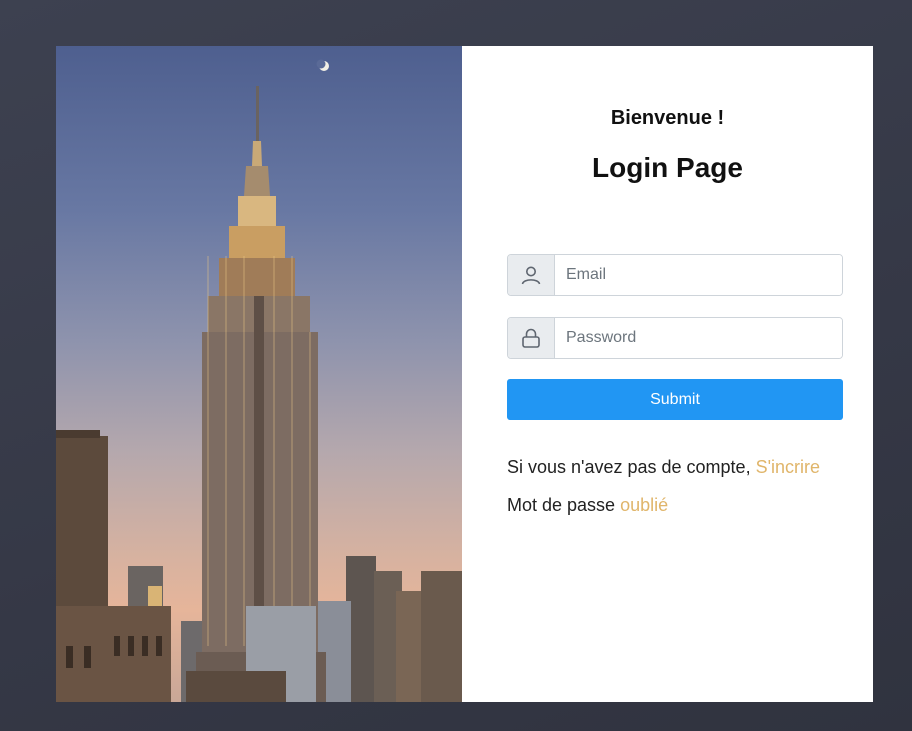 This screenshot has width=912, height=731. Describe the element at coordinates (561, 505) in the screenshot. I see `forgot-prefix: Mot de passe` at that location.